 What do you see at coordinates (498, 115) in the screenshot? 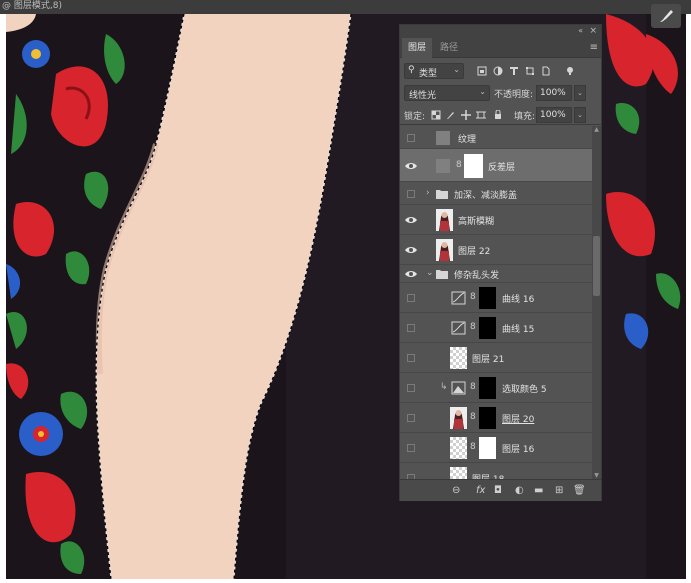
I see `lock-all-icon` at bounding box center [498, 115].